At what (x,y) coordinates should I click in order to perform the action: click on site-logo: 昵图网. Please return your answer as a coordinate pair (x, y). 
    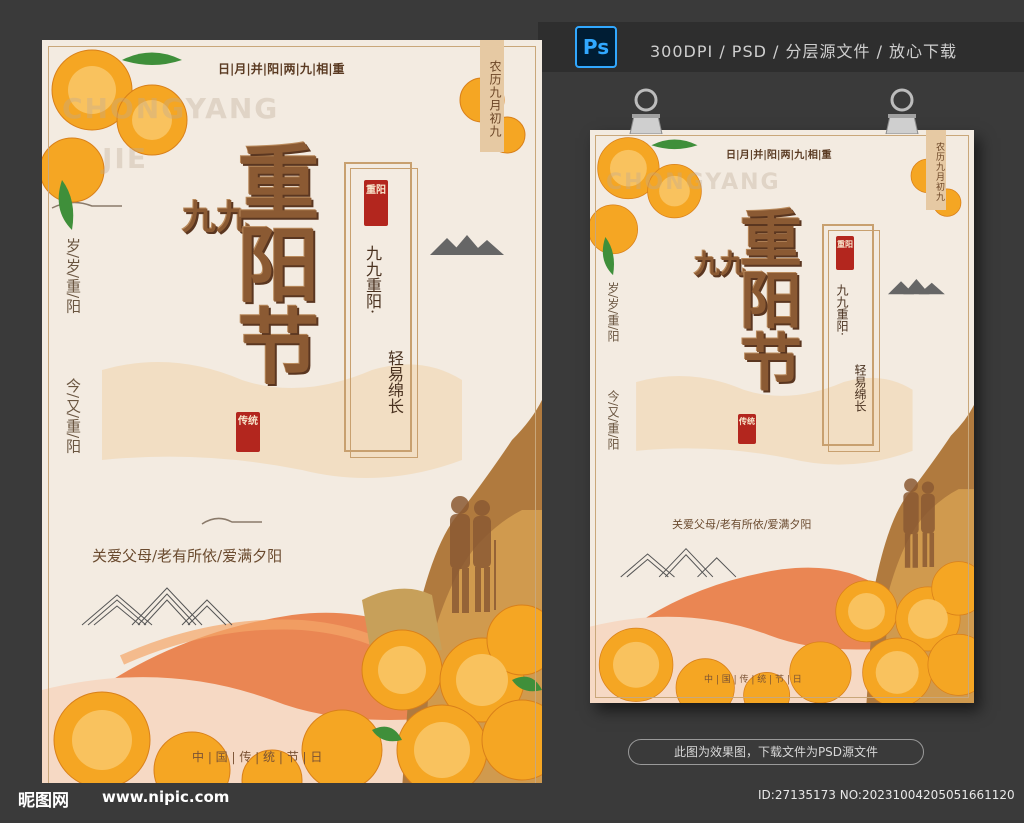
    Looking at the image, I should click on (43, 798).